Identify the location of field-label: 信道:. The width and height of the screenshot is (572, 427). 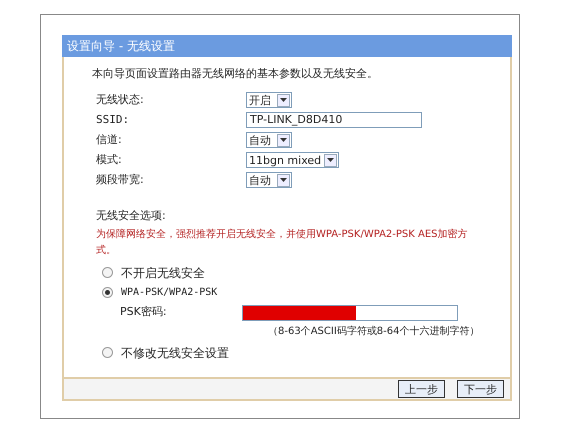
(109, 140).